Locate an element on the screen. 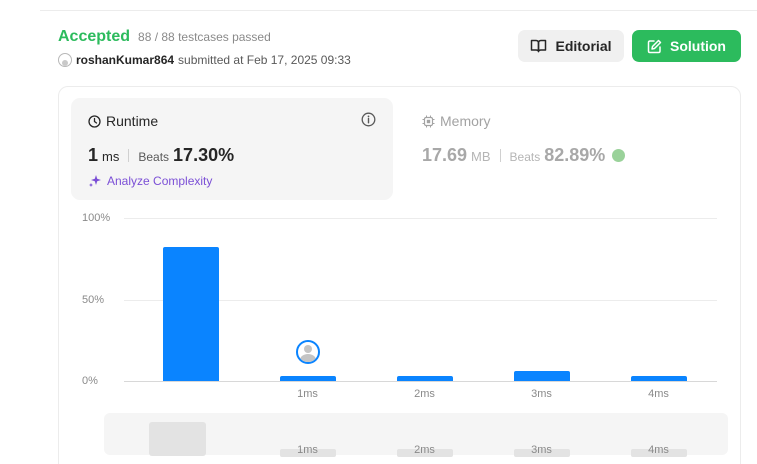 This screenshot has height=464, width=757. scrubber-label: 1ms is located at coordinates (307, 450).